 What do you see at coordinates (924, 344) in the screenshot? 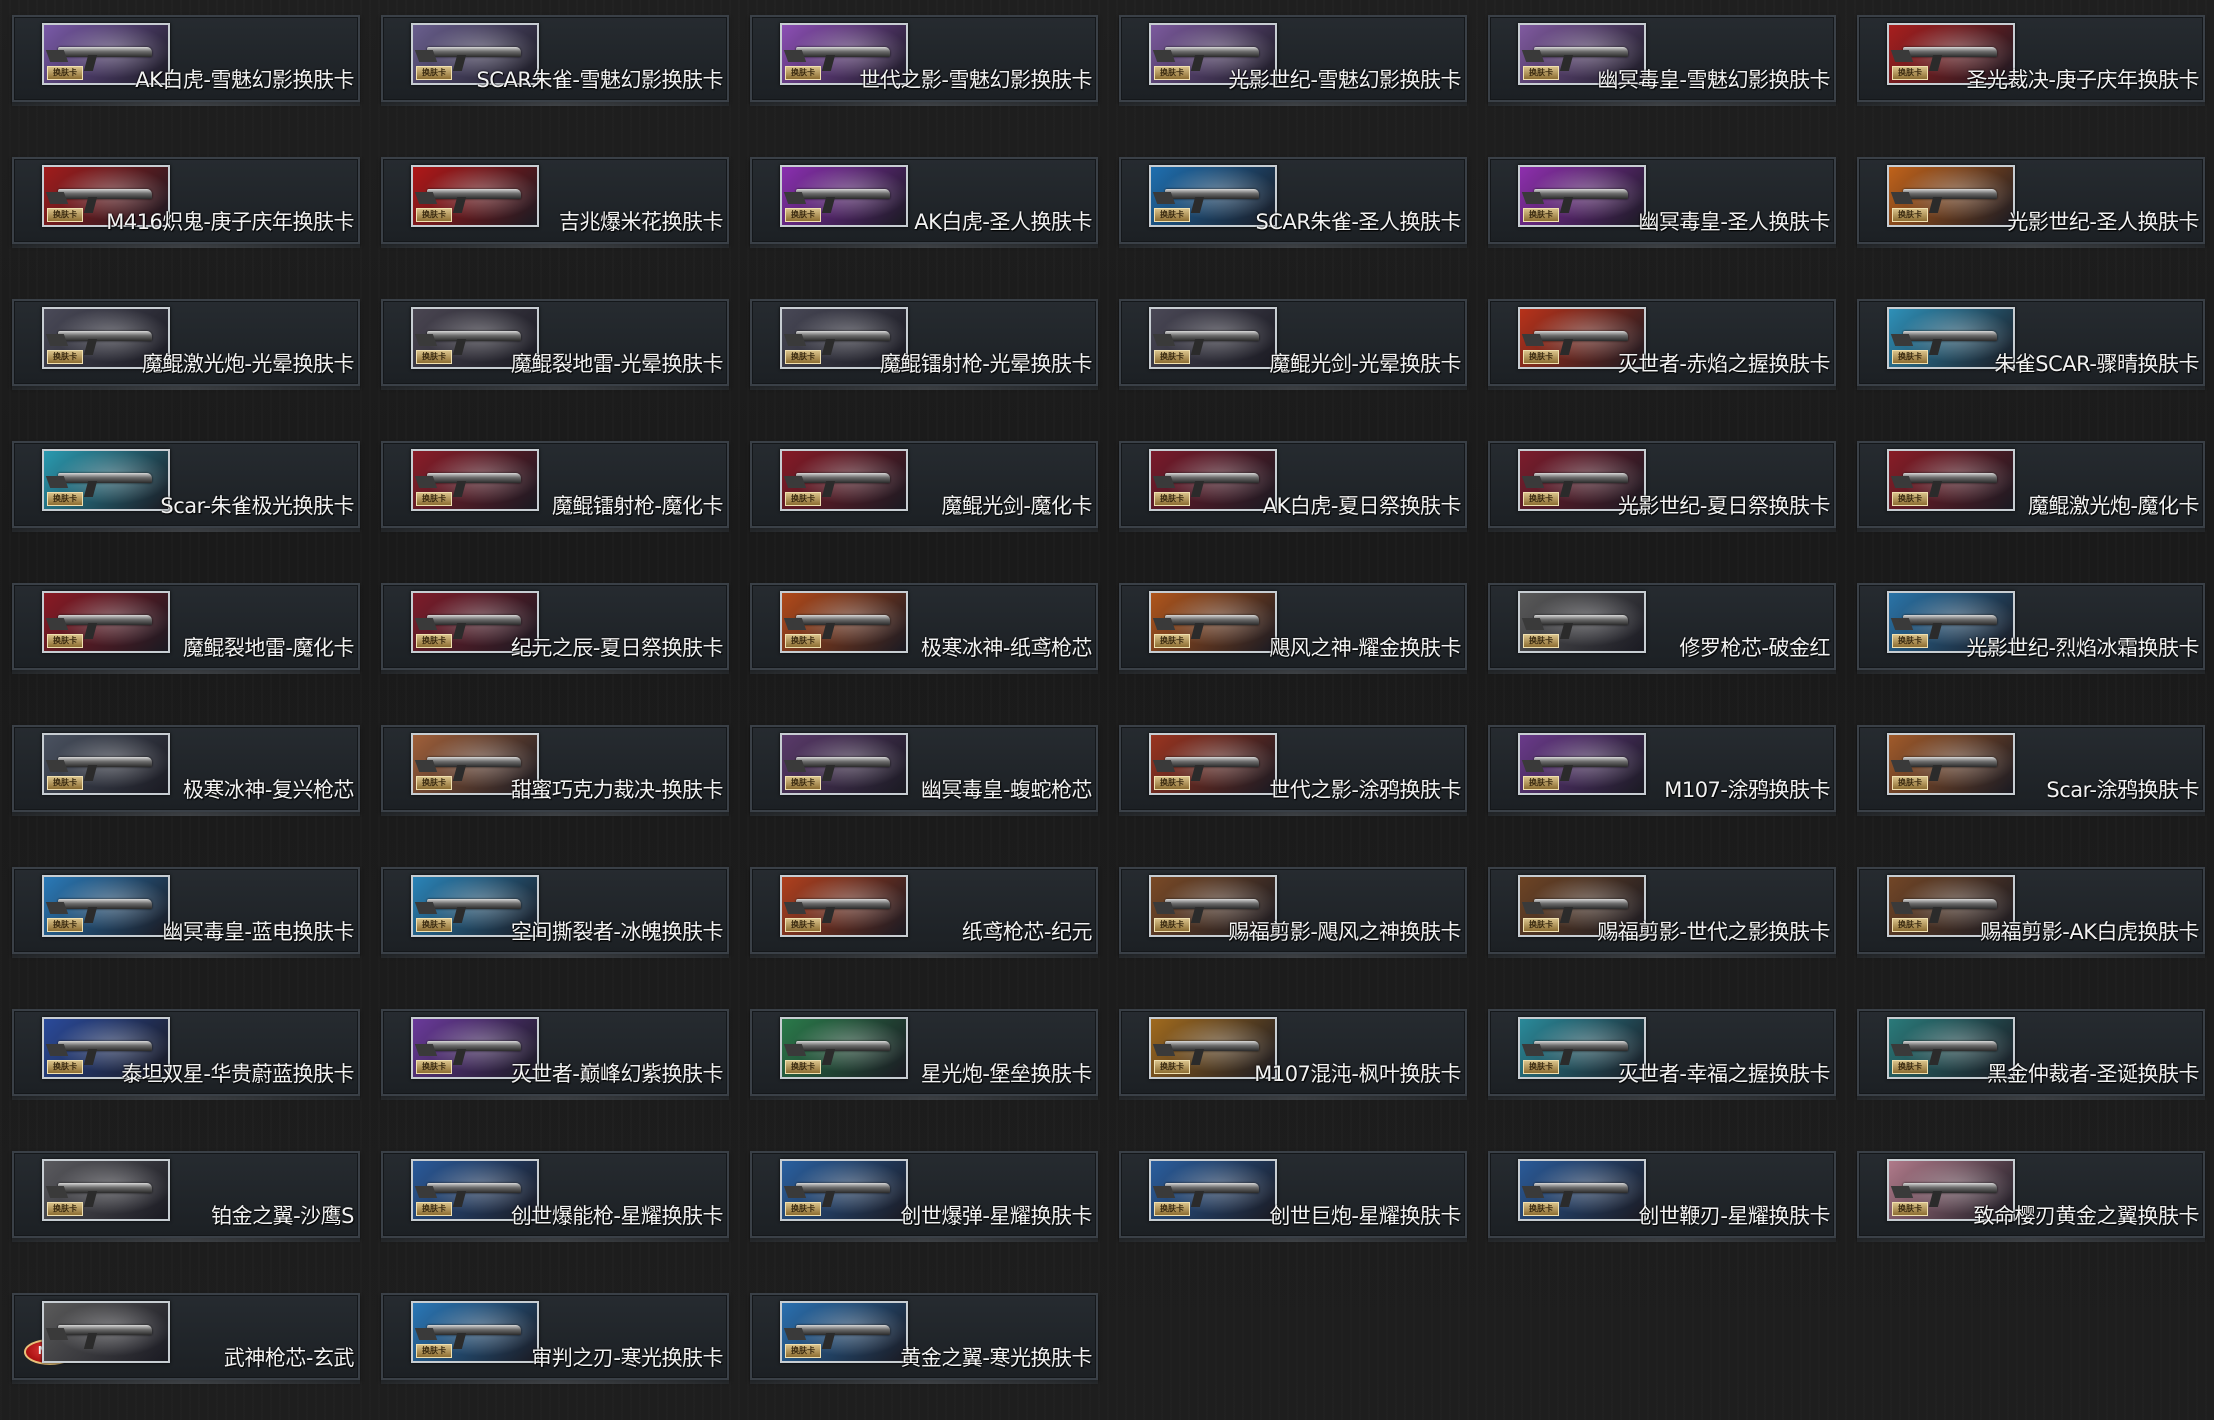
I see `skin-card: 换肤卡 魔鲲镭射枪-光晕换肤卡` at bounding box center [924, 344].